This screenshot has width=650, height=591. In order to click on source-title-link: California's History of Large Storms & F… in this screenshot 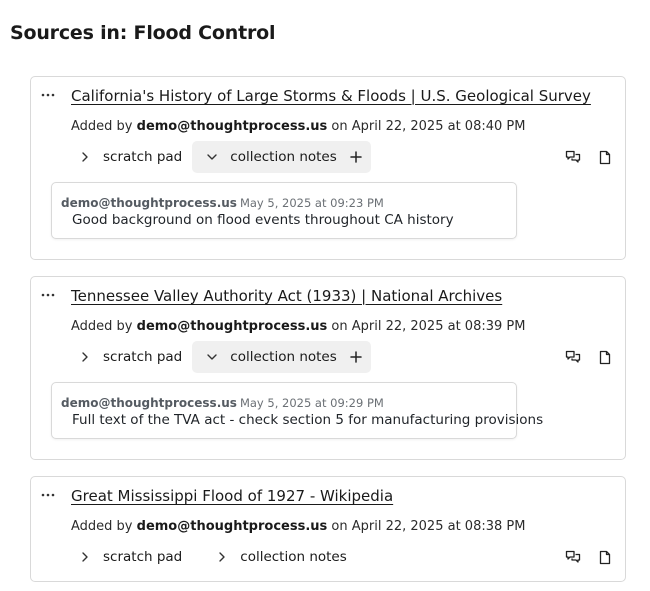, I will do `click(331, 96)`.